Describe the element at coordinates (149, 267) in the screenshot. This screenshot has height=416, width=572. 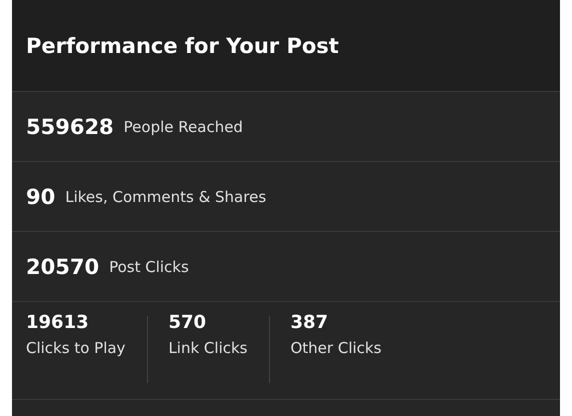
I see `metric-label: Post Clicks` at that location.